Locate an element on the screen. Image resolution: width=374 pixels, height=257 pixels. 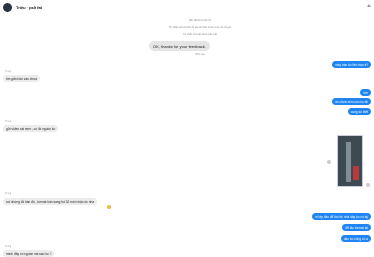
system-note: Tin nhắn của bạn được bảo mật is located at coordinates (200, 34).